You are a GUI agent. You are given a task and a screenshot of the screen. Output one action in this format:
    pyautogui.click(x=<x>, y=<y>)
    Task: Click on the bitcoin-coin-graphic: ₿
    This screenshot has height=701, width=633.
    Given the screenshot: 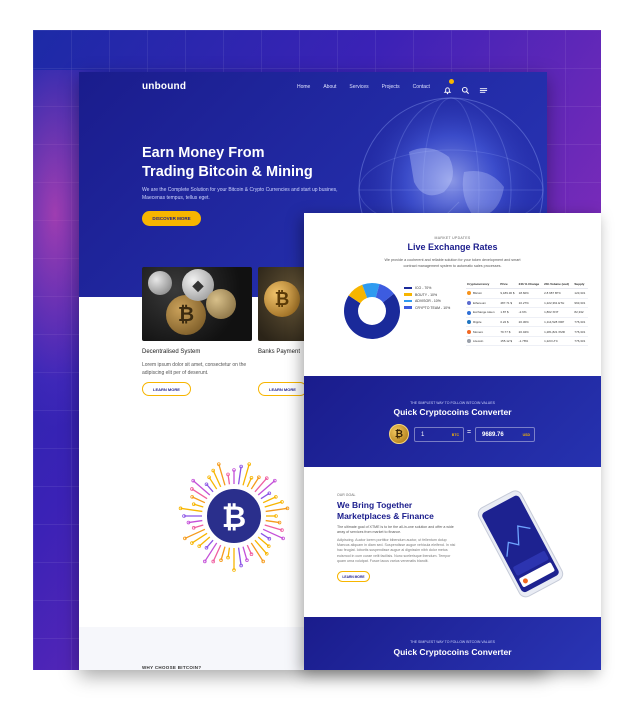 What is the action you would take?
    pyautogui.click(x=186, y=315)
    